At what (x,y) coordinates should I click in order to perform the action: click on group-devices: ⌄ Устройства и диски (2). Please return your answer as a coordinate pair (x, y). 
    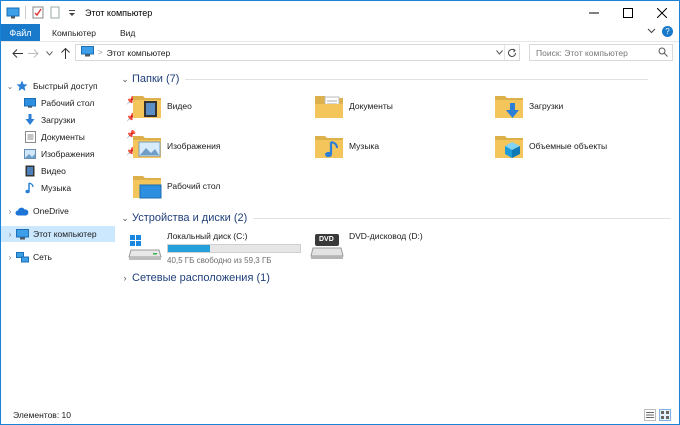
    Looking at the image, I should click on (395, 218).